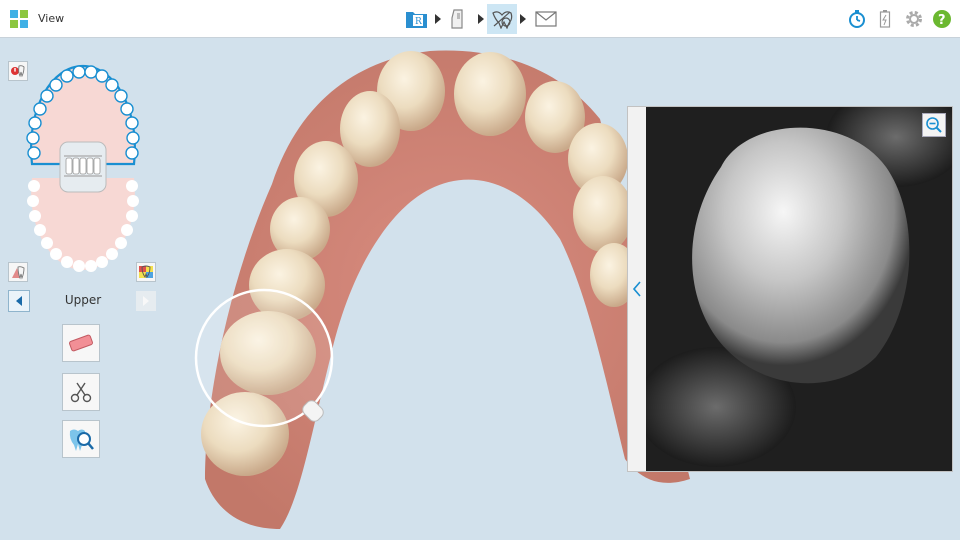  I want to click on scissors-icon, so click(81, 392).